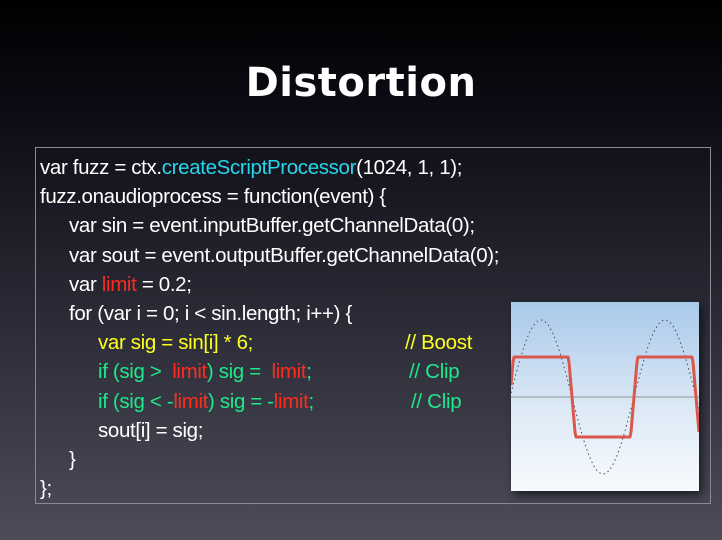 The height and width of the screenshot is (540, 722). I want to click on code-line: var sig = sin[i] * 6;, so click(175, 342).